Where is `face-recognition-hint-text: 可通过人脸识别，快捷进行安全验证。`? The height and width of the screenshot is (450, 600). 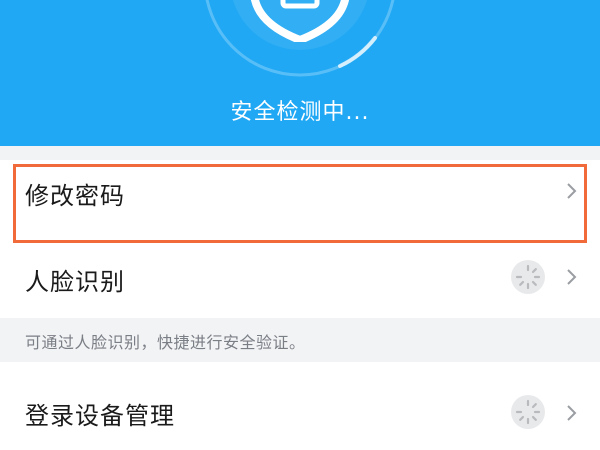
face-recognition-hint-text: 可通过人脸识别，快捷进行安全验证。 is located at coordinates (165, 342).